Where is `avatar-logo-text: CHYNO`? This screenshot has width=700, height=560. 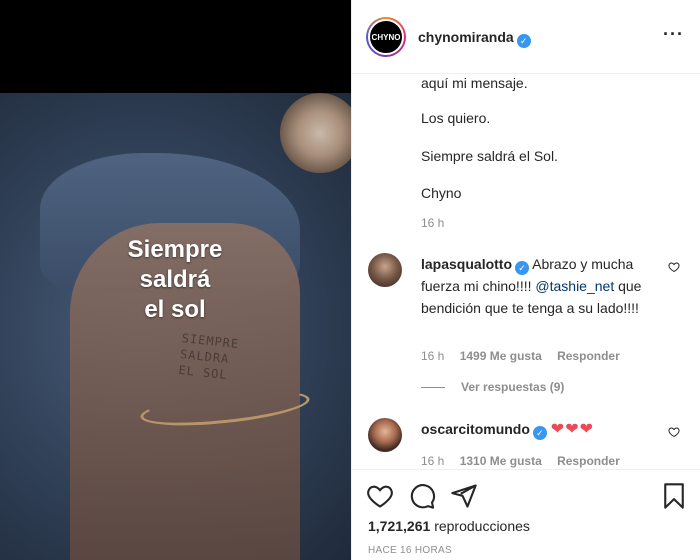
avatar-logo-text: CHYNO is located at coordinates (386, 37).